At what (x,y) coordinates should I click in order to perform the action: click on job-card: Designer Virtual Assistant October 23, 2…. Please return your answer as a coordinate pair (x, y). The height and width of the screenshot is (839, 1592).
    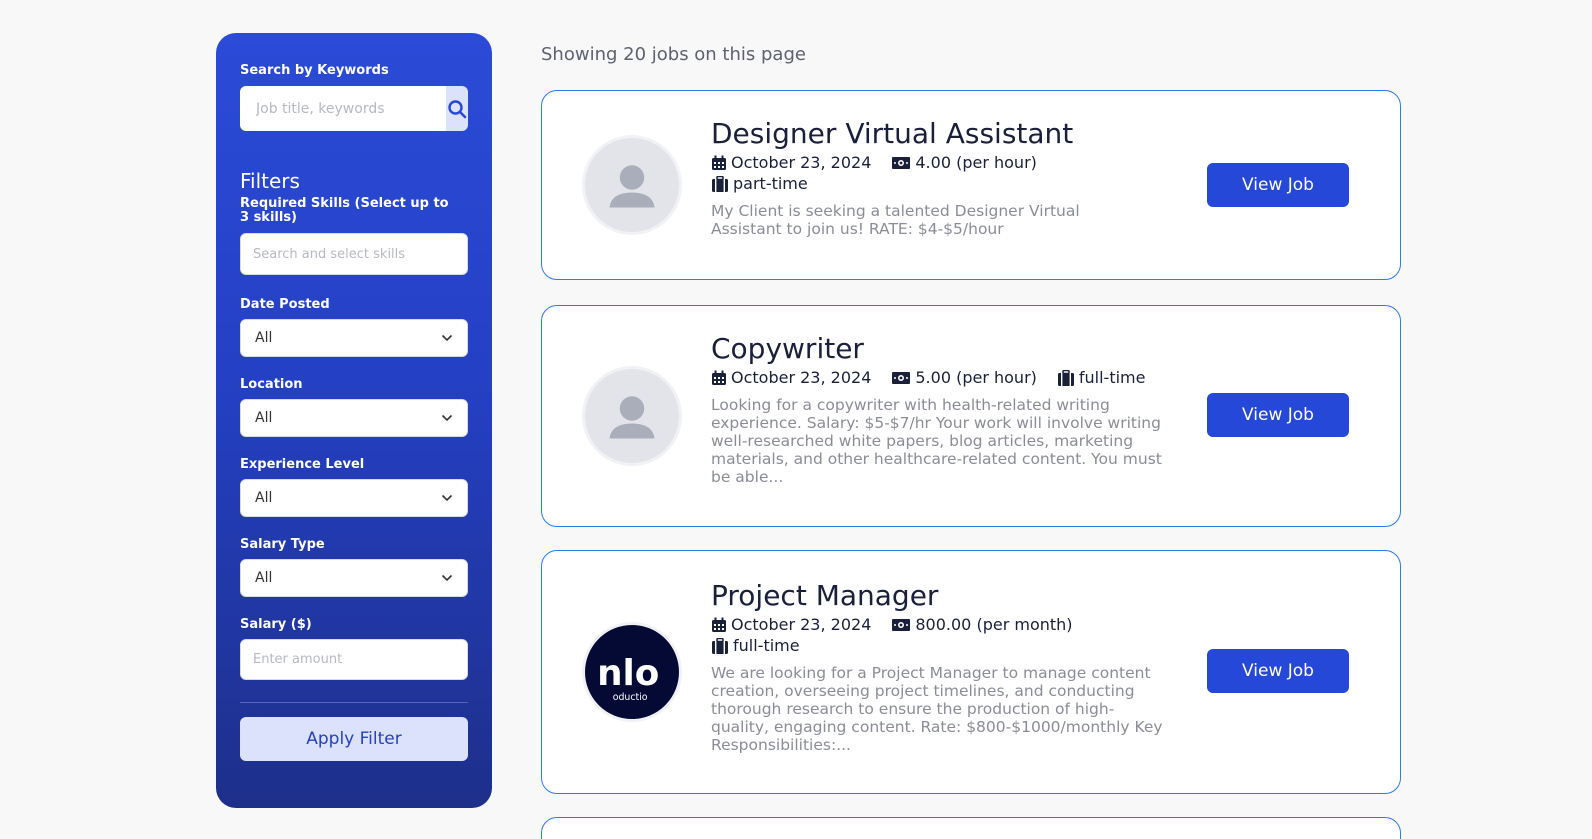
    Looking at the image, I should click on (971, 185).